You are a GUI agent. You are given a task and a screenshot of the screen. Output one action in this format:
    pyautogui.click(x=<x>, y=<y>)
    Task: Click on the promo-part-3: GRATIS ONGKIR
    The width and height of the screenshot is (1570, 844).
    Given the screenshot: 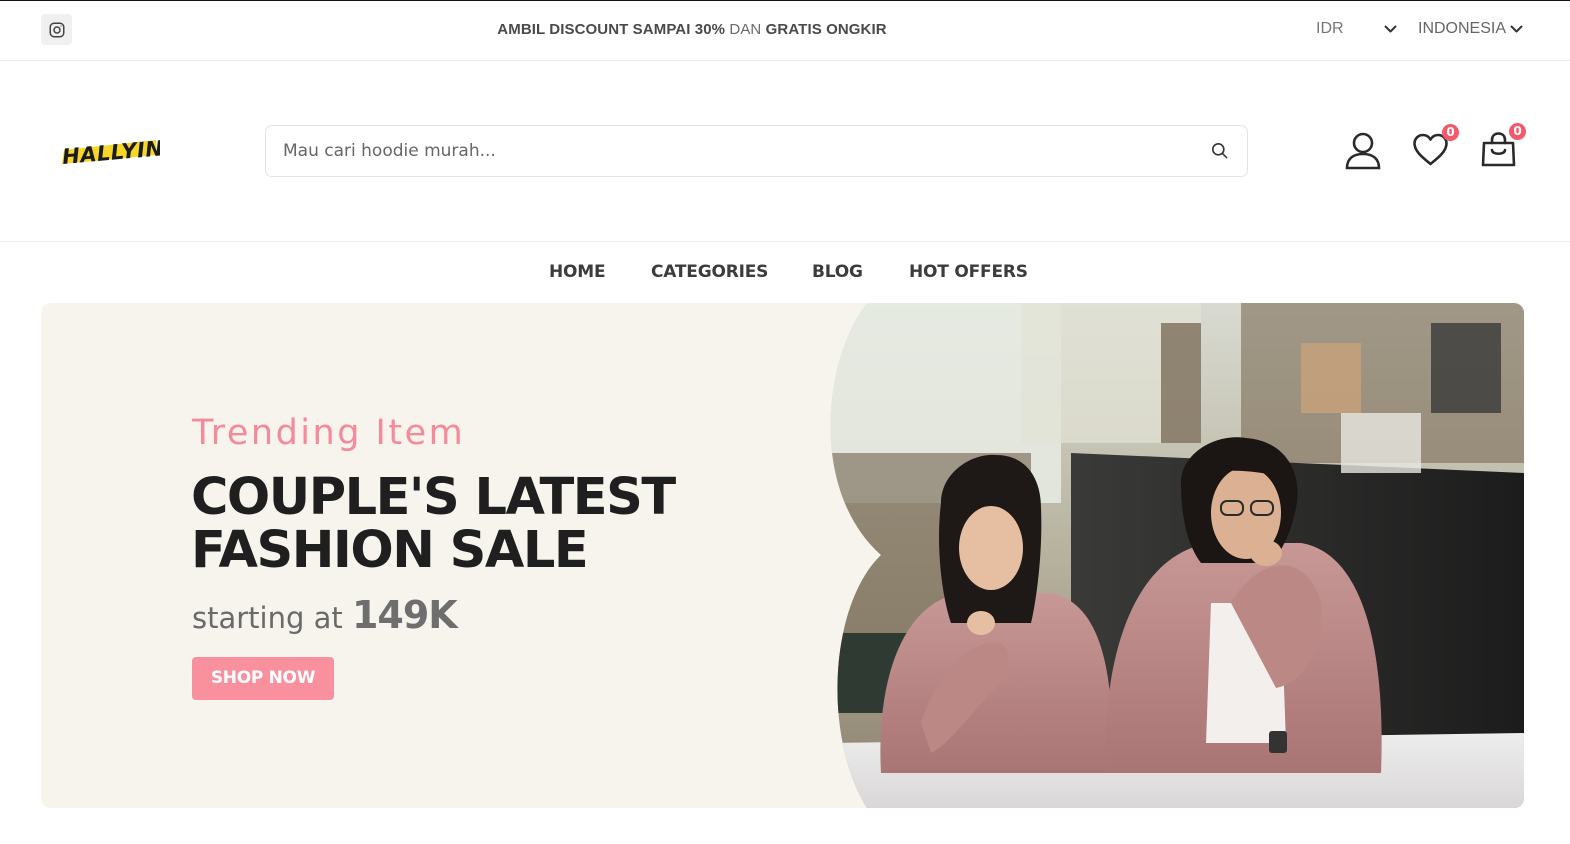 What is the action you would take?
    pyautogui.click(x=826, y=29)
    